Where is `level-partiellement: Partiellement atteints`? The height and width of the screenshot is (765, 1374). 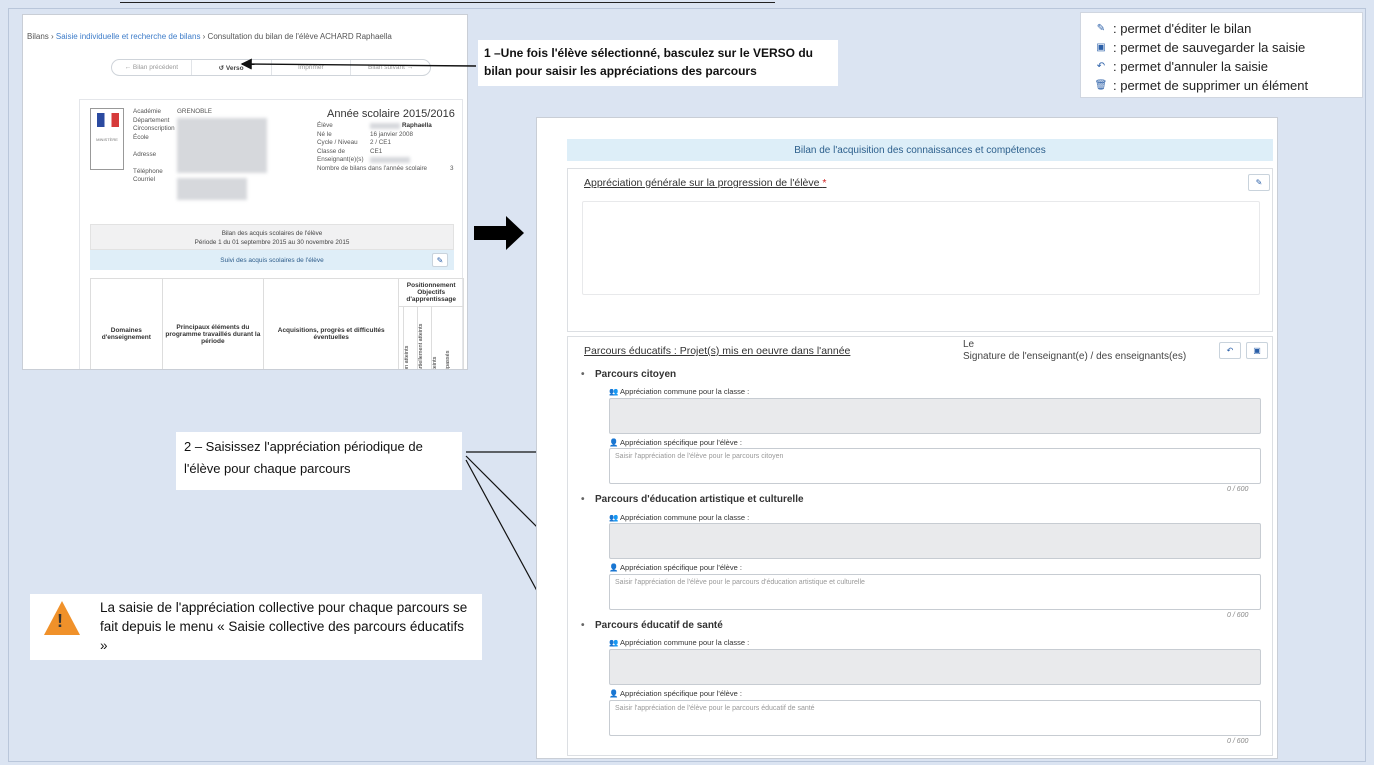
level-partiellement: Partiellement atteints is located at coordinates (424, 338).